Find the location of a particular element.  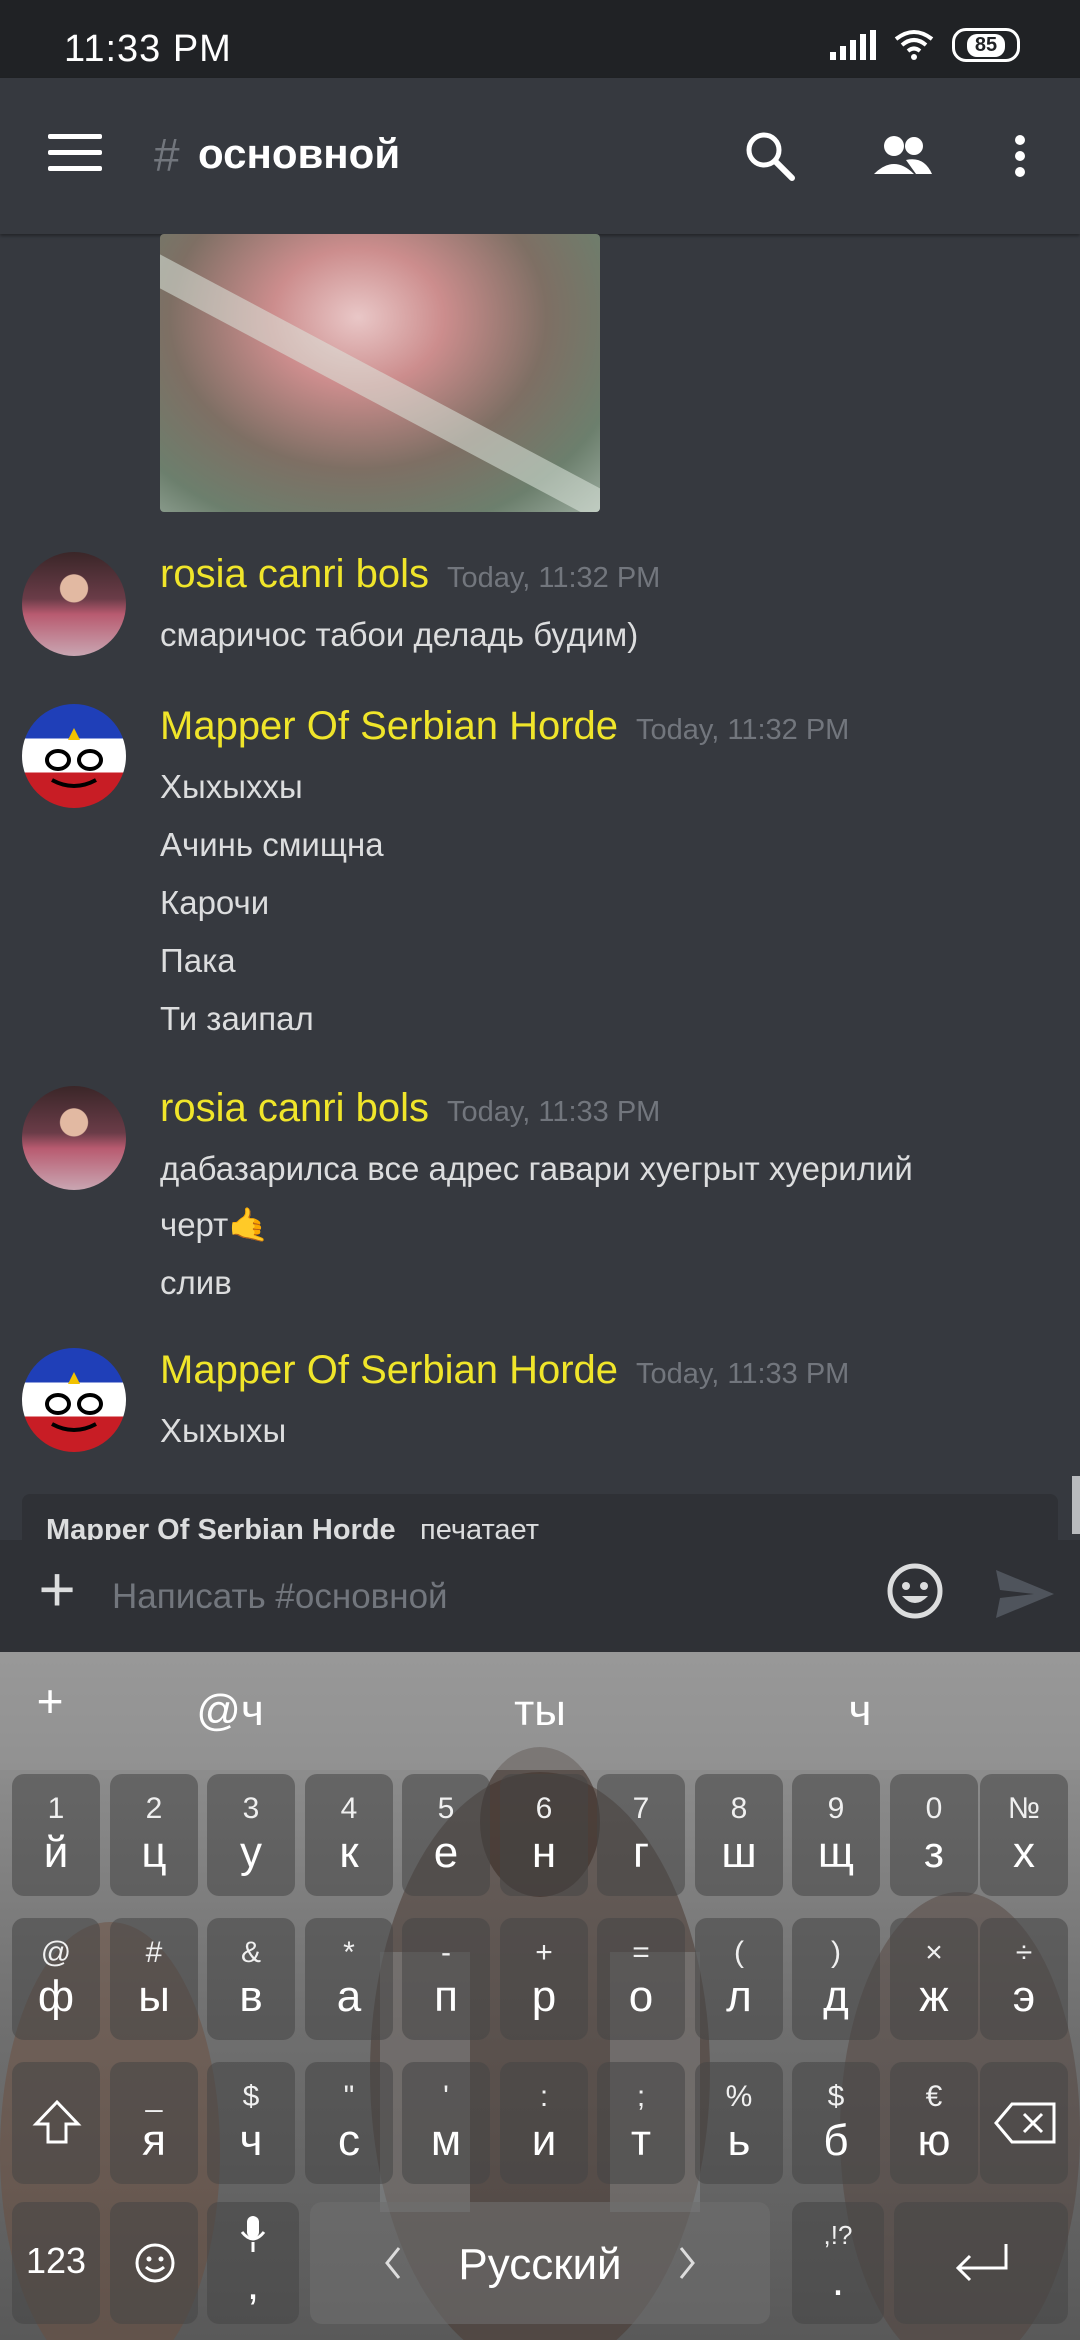

key-alt: = is located at coordinates (641, 1952).